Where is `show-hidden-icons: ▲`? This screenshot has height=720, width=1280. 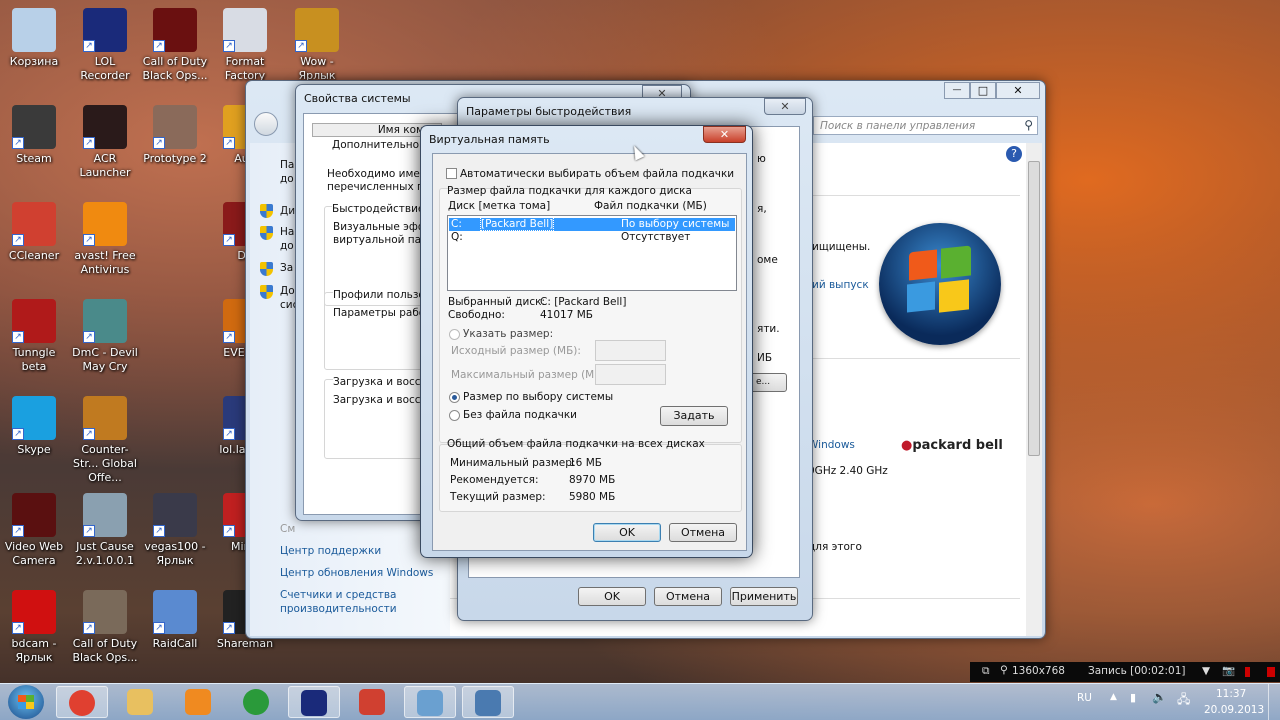
show-hidden-icons: ▲ is located at coordinates (1113, 697).